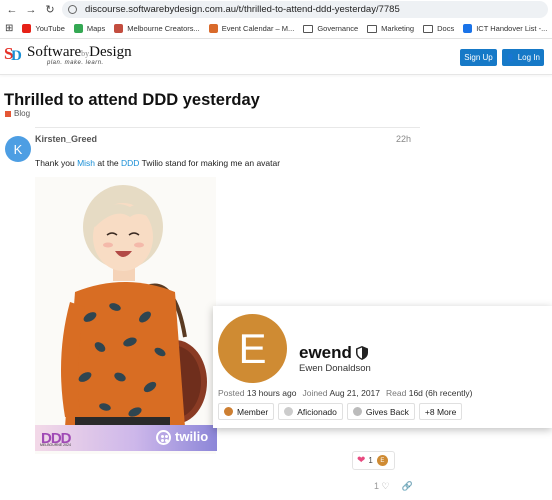 This screenshot has height=500, width=552. Describe the element at coordinates (130, 163) in the screenshot. I see `ddd-link: DDD` at that location.